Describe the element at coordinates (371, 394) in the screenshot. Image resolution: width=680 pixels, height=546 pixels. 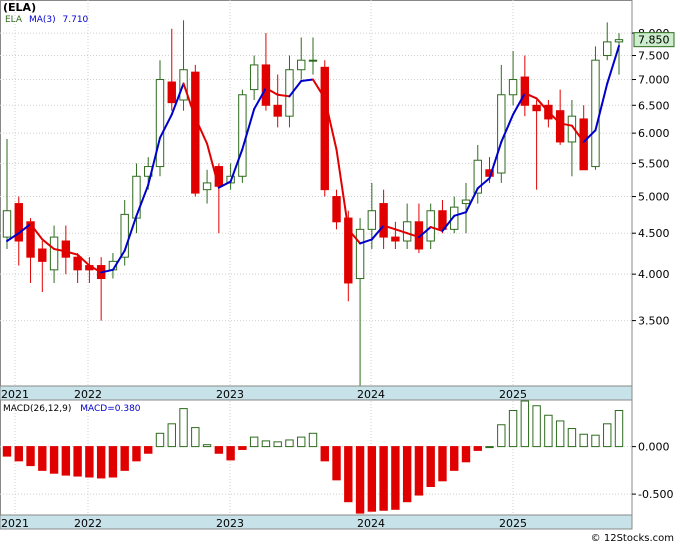
I see `year-label: 2024` at that location.